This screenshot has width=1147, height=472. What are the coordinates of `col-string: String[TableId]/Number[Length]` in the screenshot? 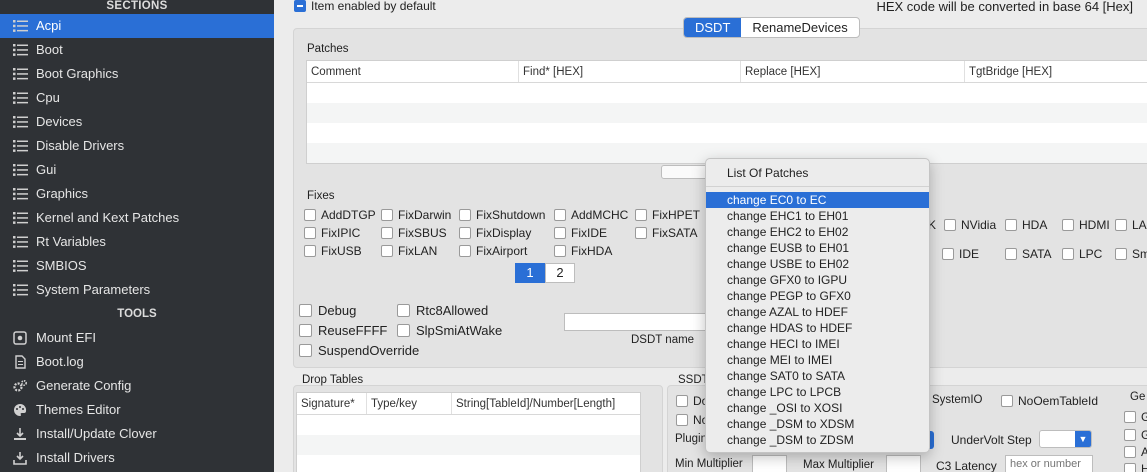 It's located at (546, 403).